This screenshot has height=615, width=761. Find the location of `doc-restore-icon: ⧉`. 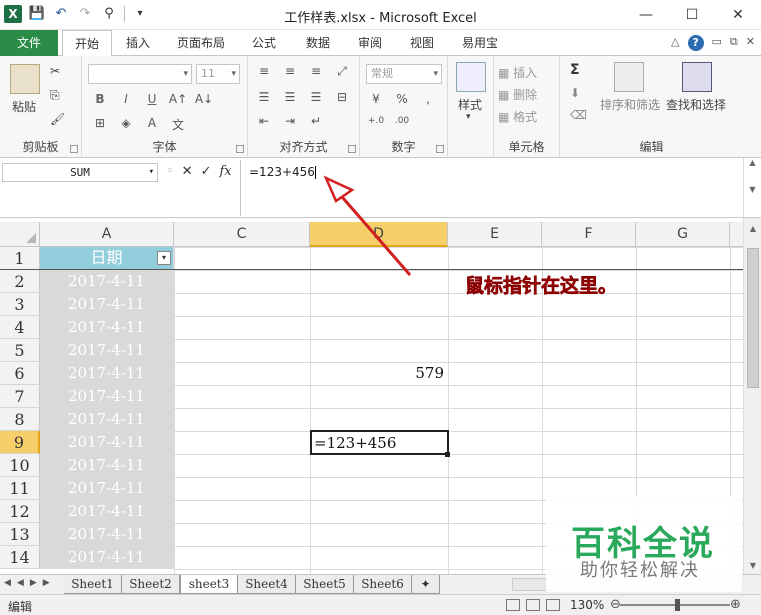

doc-restore-icon: ⧉ is located at coordinates (734, 43).